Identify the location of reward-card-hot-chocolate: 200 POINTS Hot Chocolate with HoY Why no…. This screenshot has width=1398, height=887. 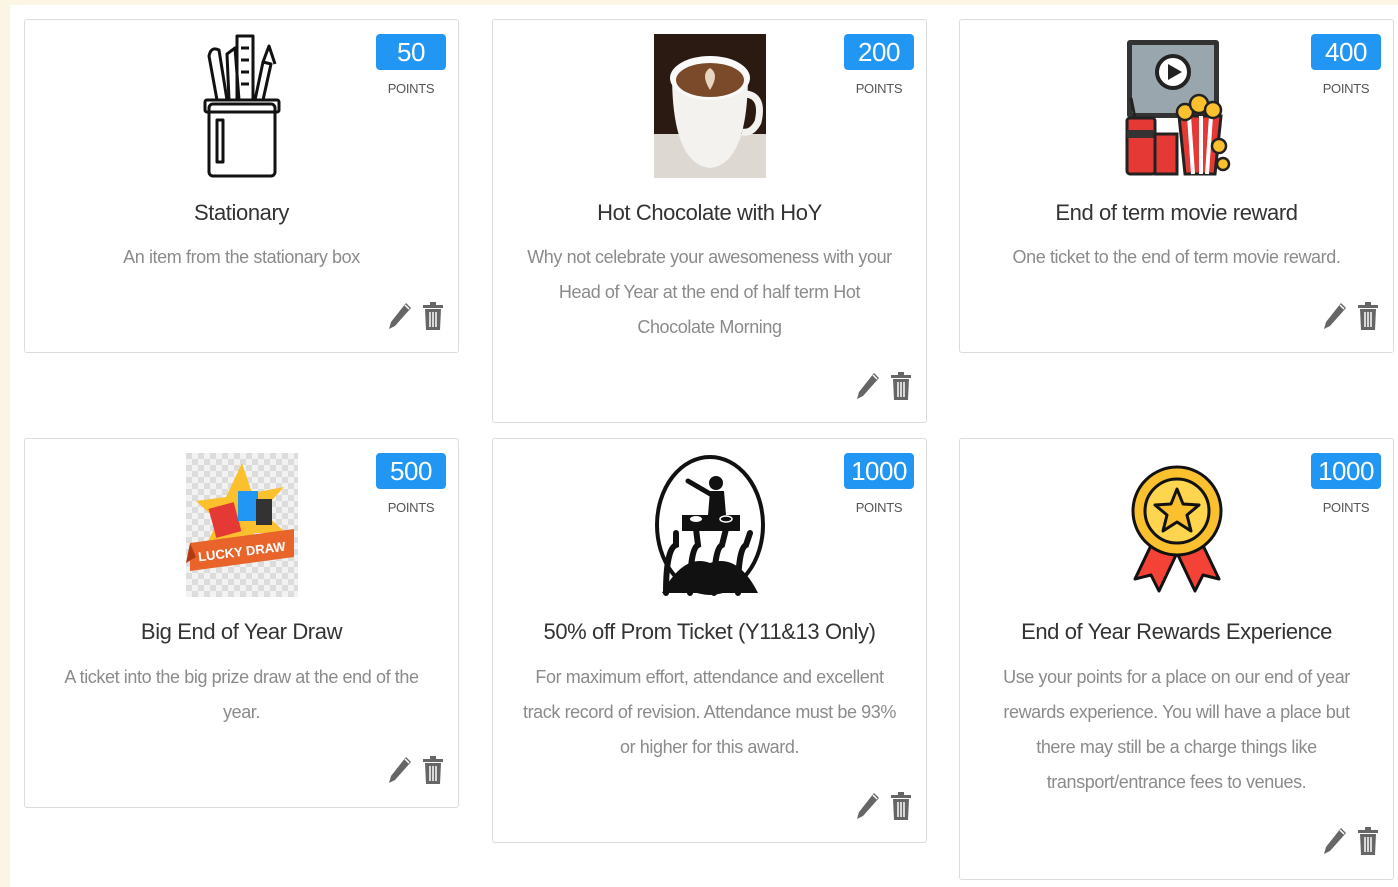
(709, 221).